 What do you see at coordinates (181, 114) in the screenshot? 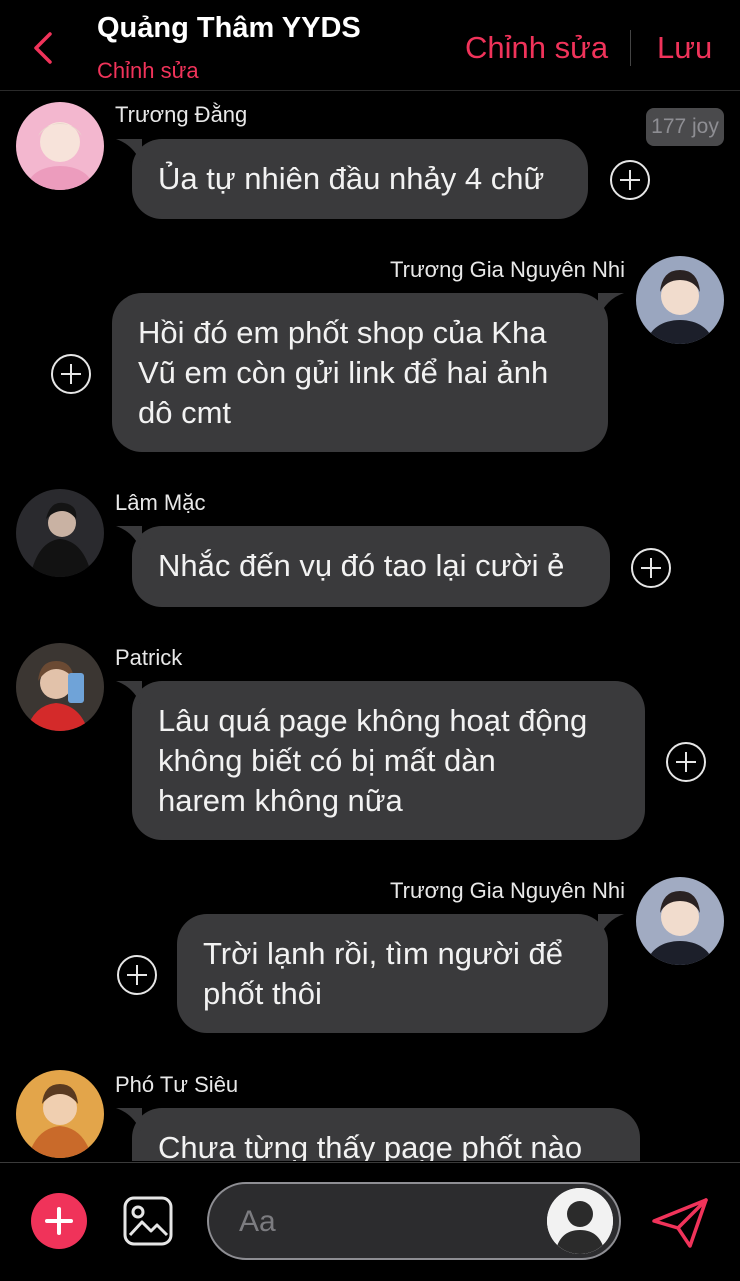
I see `sender-name: Trương Đằng` at bounding box center [181, 114].